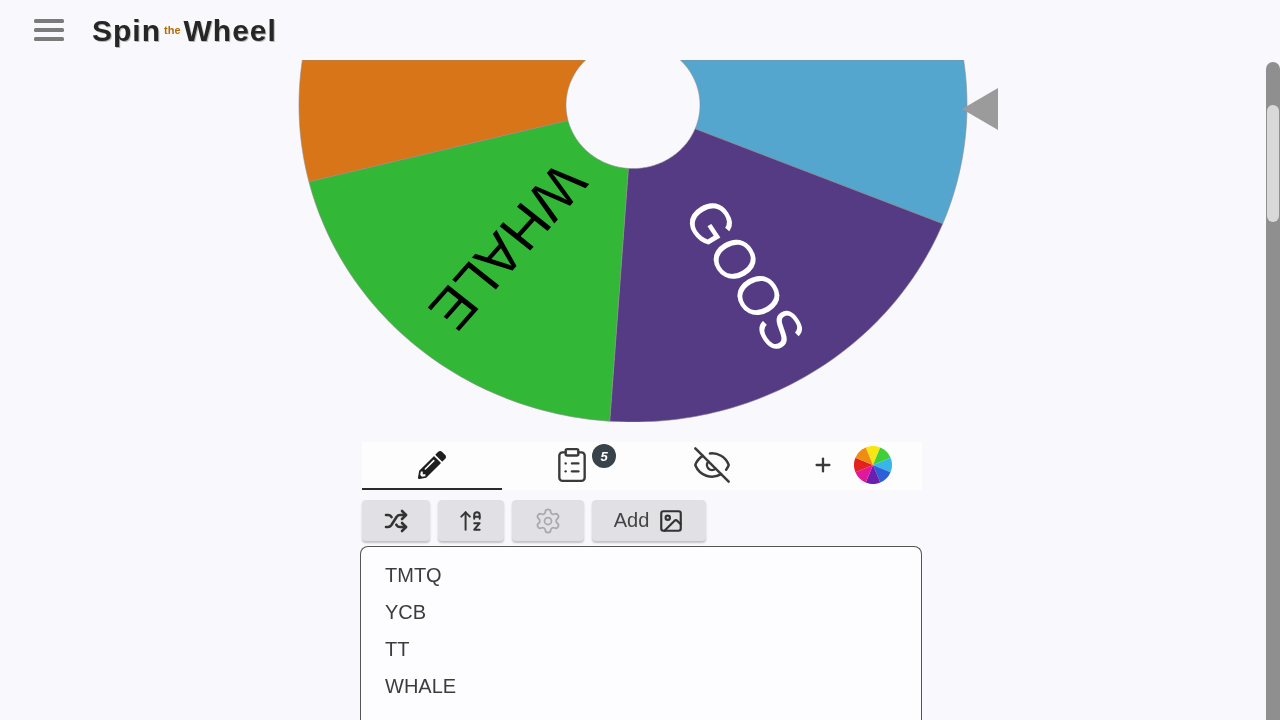  I want to click on add-button: Add, so click(649, 520).